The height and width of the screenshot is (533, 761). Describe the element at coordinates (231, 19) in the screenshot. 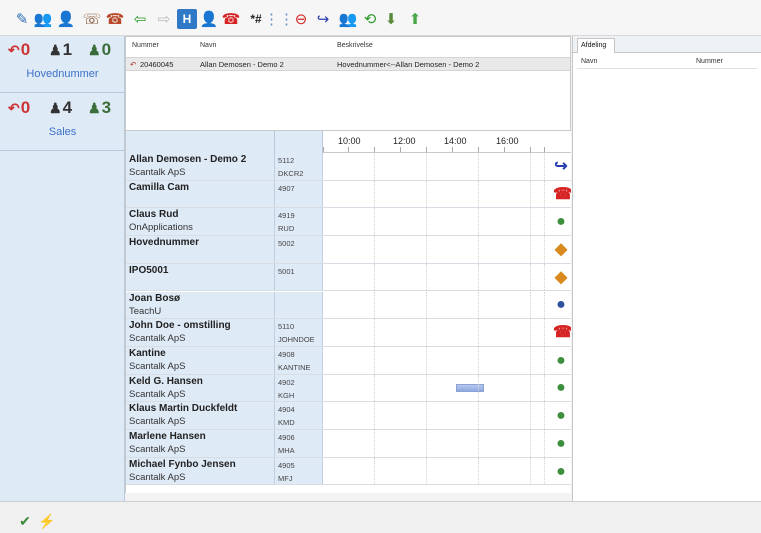

I see `hangup-icon: ☎` at that location.